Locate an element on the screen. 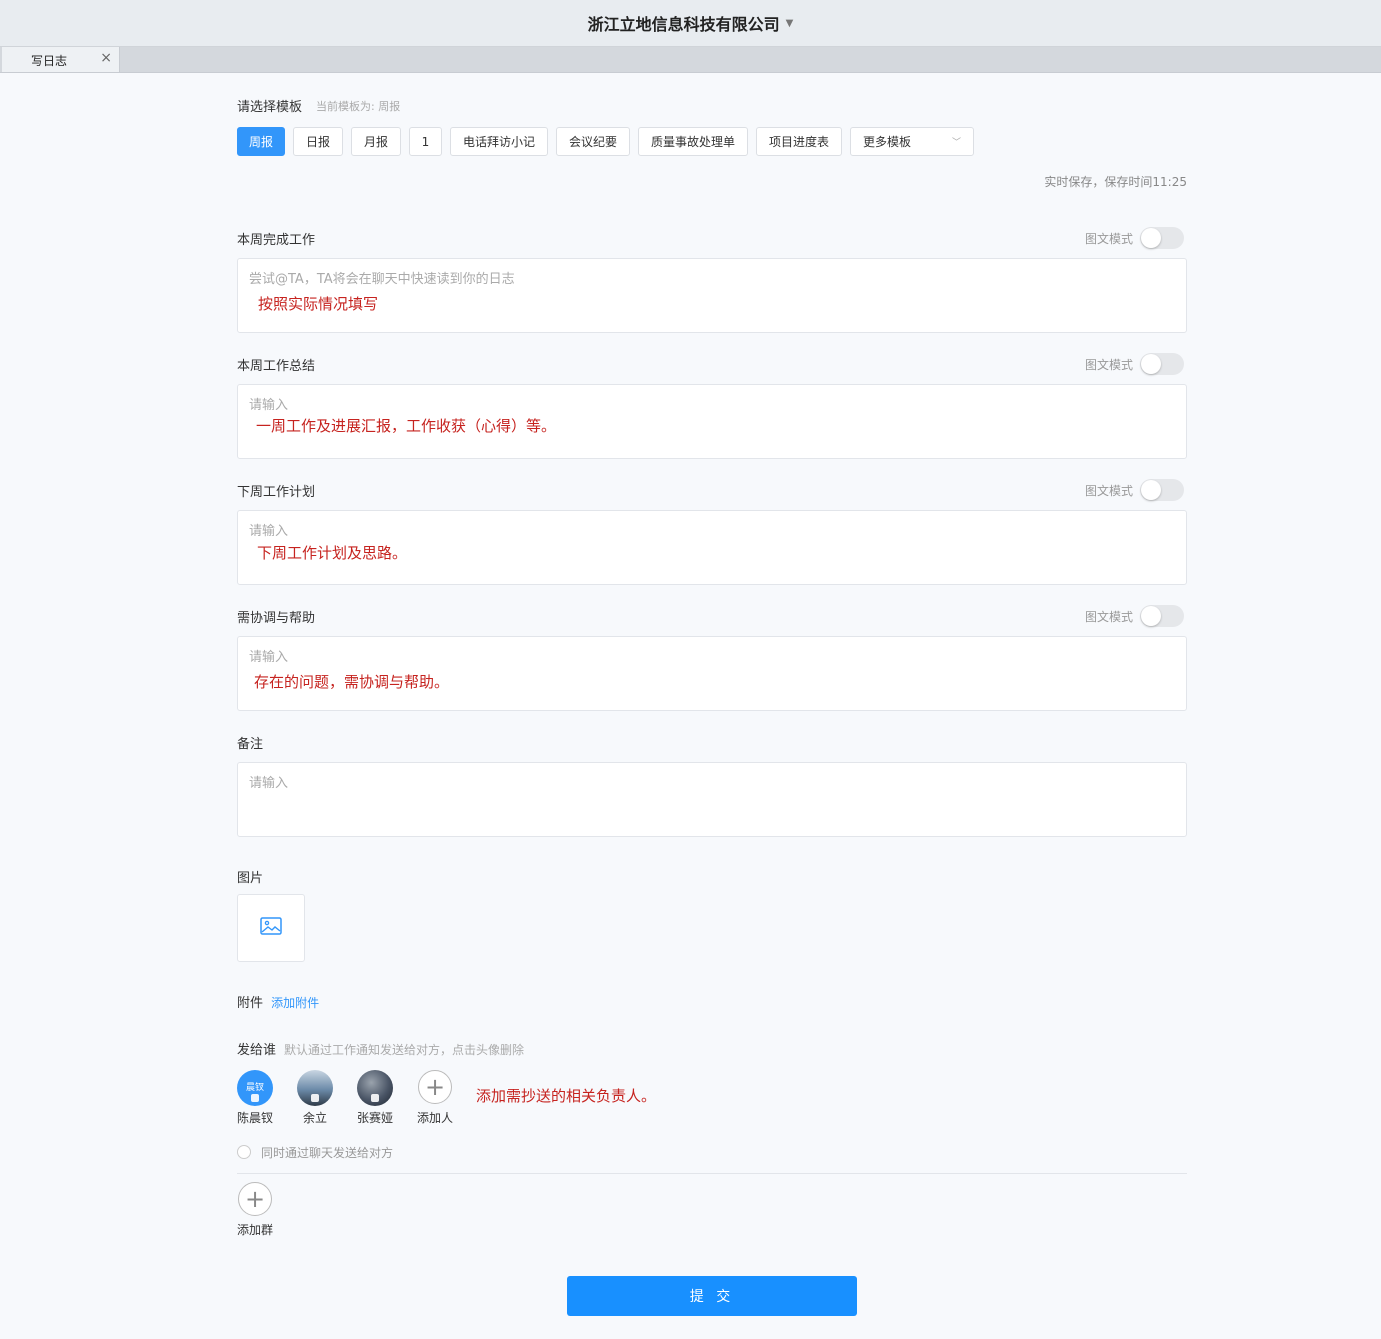  add-group-label: 添加群 is located at coordinates (254, 1230).